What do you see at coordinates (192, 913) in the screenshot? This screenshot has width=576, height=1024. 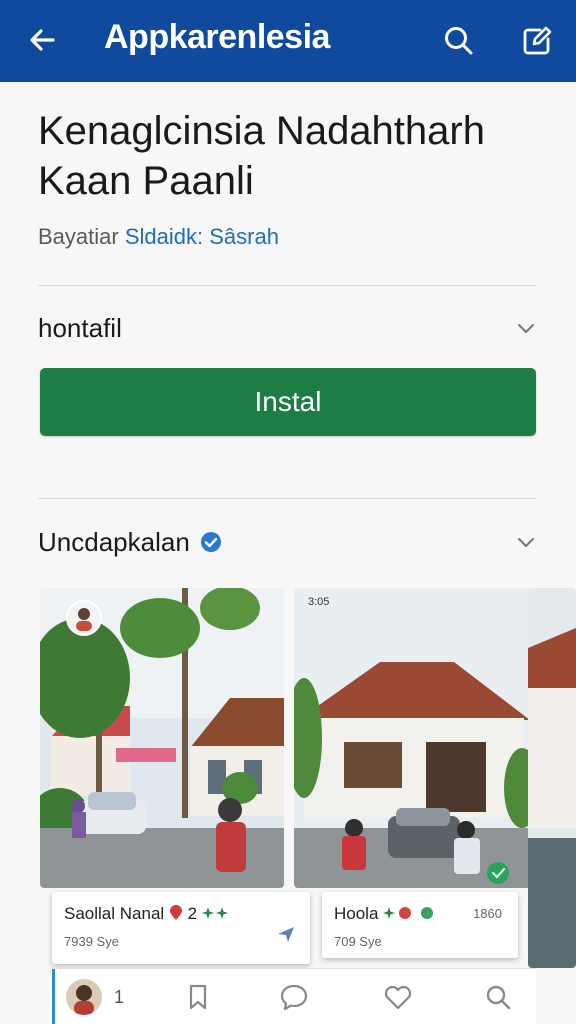 I see `post-card-tag-count: 2` at bounding box center [192, 913].